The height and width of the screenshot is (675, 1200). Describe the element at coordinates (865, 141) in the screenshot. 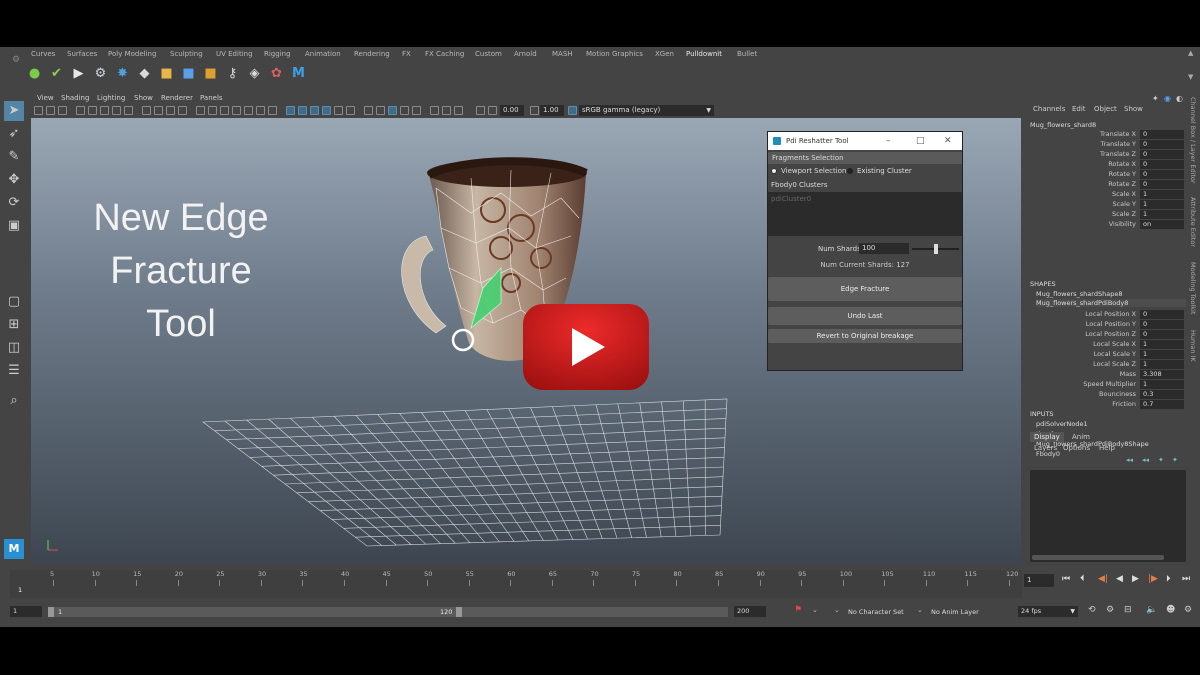

I see `dialog-titlebar: Pdi Reshatter Tool – □ ✕` at that location.